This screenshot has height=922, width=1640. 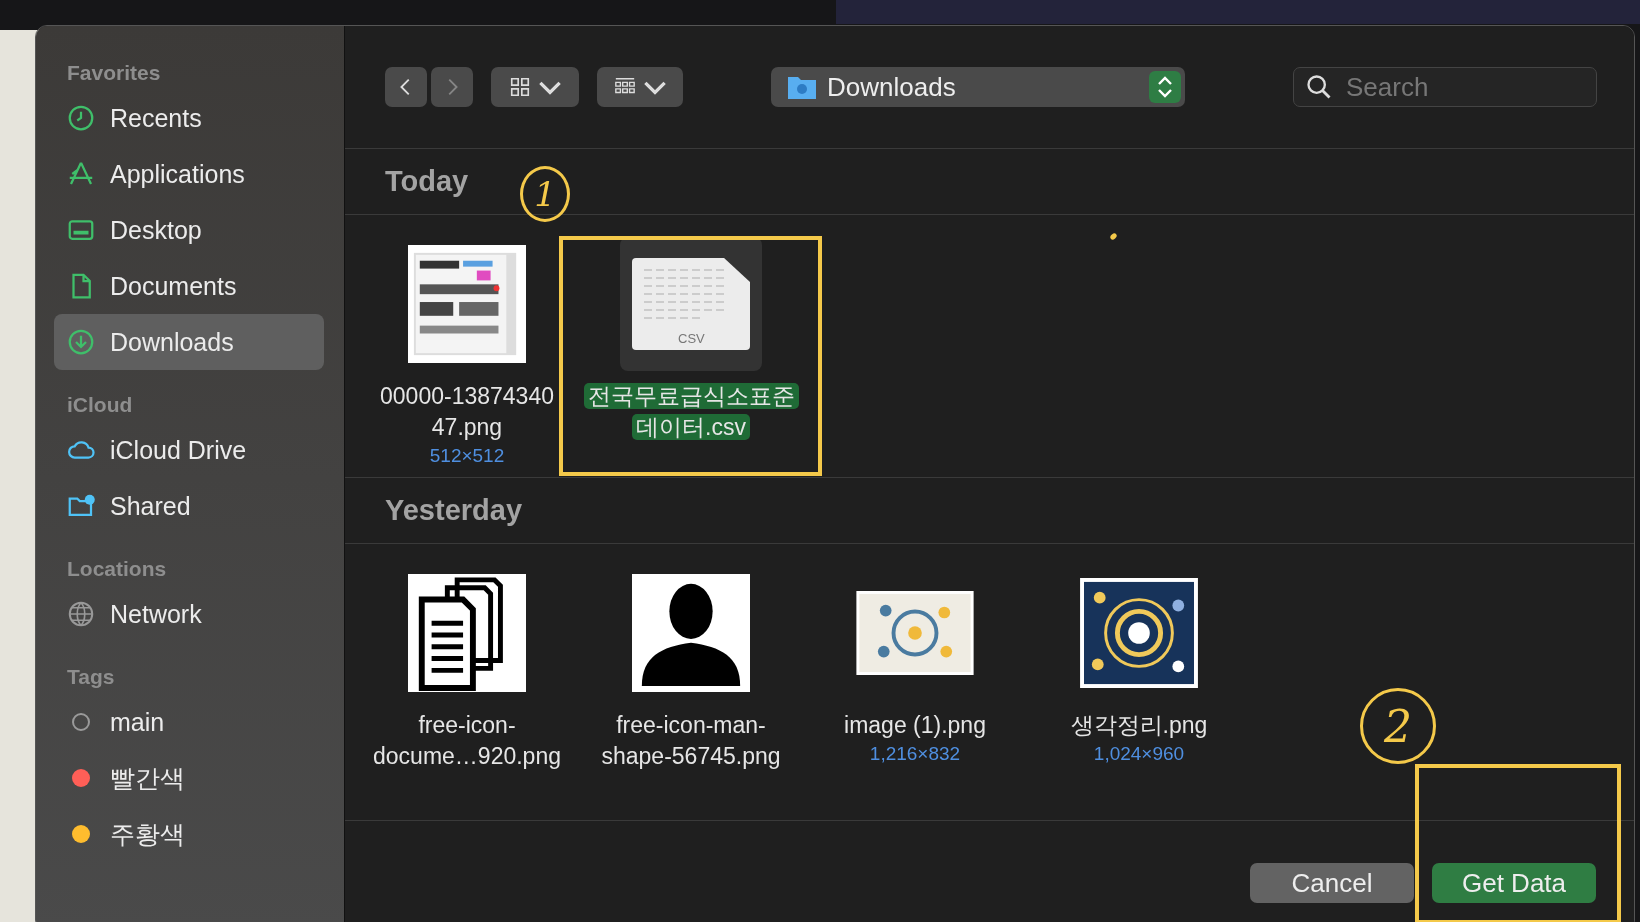 What do you see at coordinates (915, 754) in the screenshot?
I see `image-dimensions: 1,216×832` at bounding box center [915, 754].